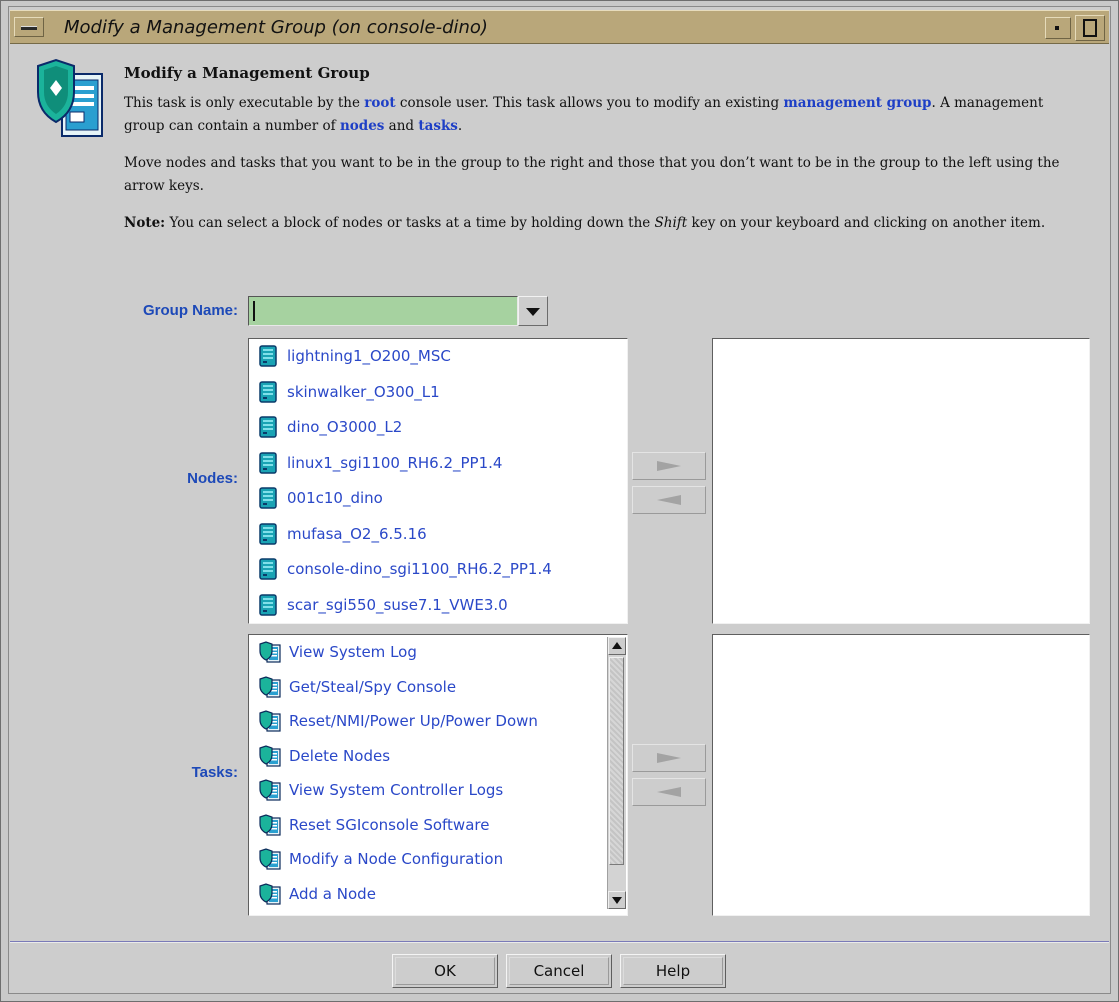 This screenshot has width=1119, height=1002. I want to click on cancel-button: Cancel, so click(559, 971).